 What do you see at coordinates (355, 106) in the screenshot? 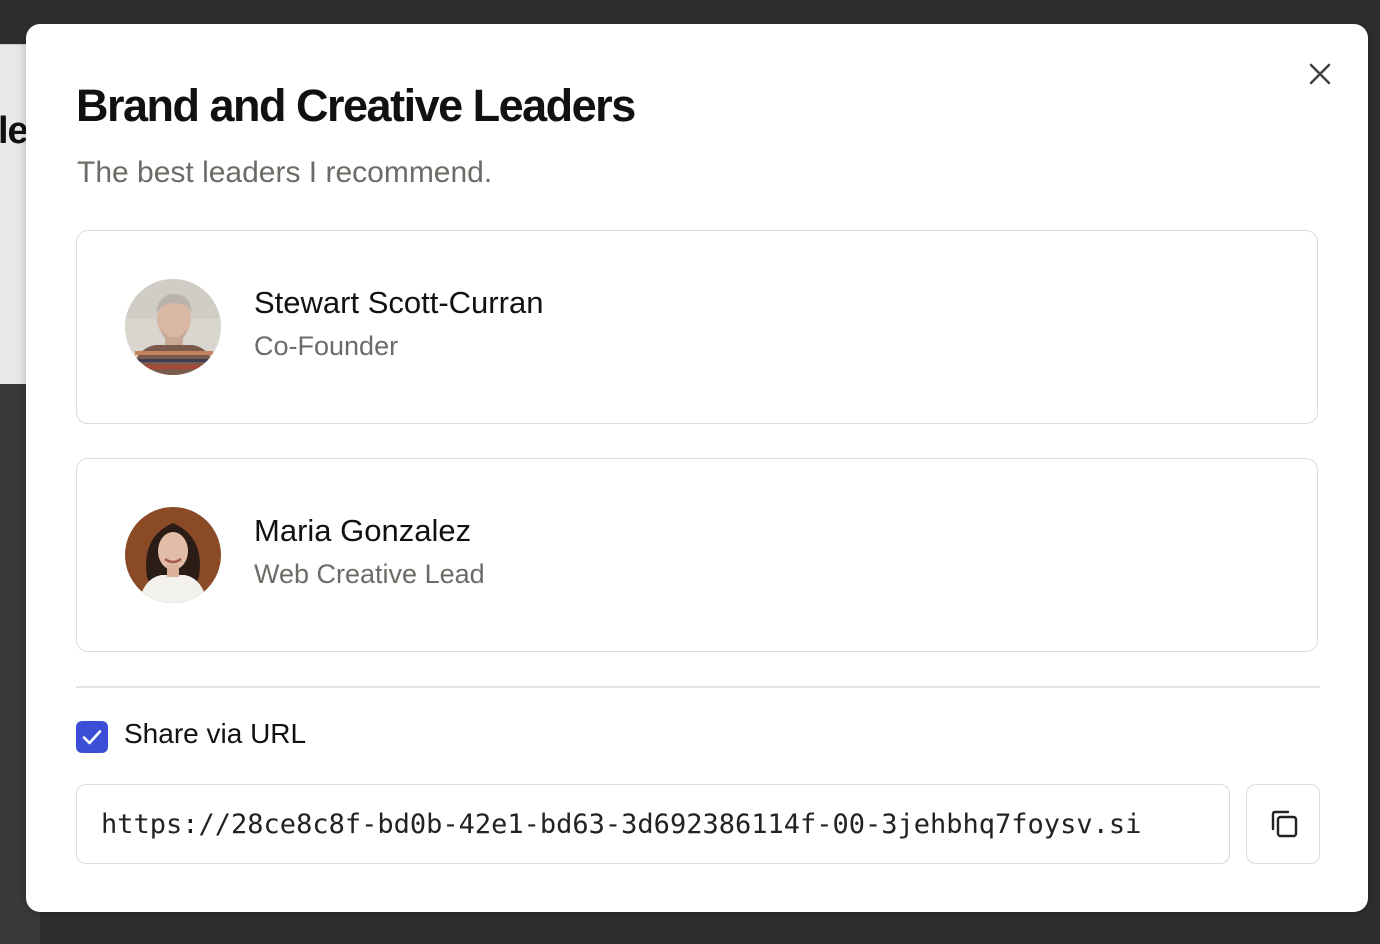
I see `modal-title: Brand and Creative Leaders` at bounding box center [355, 106].